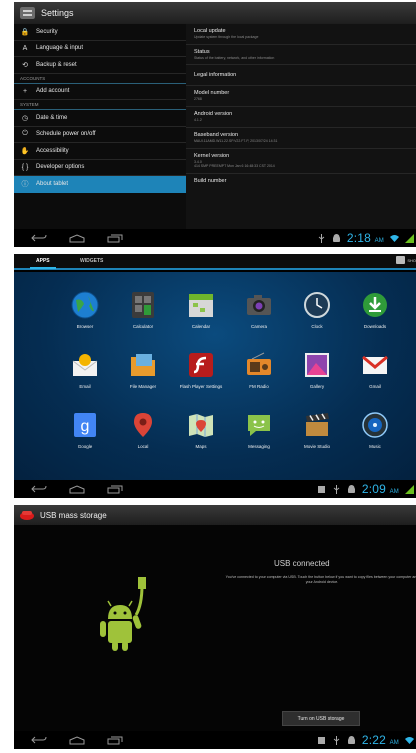 This screenshot has width=416, height=753. I want to click on usb-icon, so click(336, 489).